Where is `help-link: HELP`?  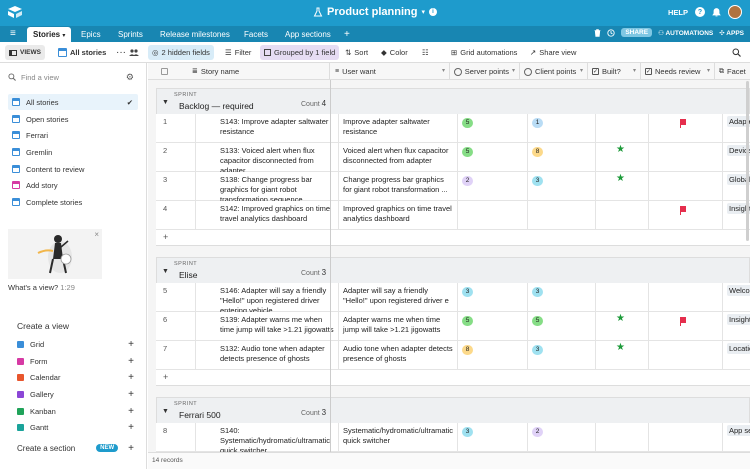 help-link: HELP is located at coordinates (678, 12).